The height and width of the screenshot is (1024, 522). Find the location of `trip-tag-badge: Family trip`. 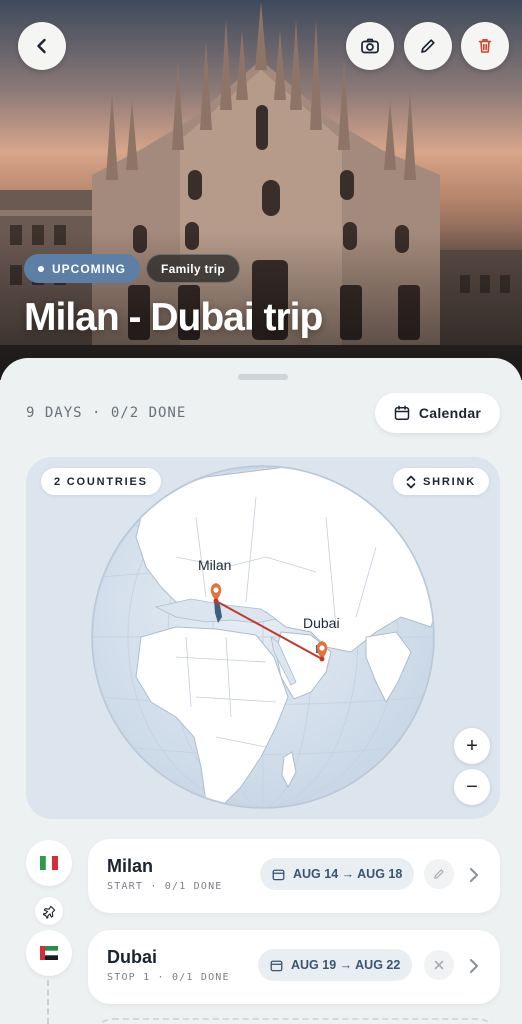

trip-tag-badge: Family trip is located at coordinates (193, 268).